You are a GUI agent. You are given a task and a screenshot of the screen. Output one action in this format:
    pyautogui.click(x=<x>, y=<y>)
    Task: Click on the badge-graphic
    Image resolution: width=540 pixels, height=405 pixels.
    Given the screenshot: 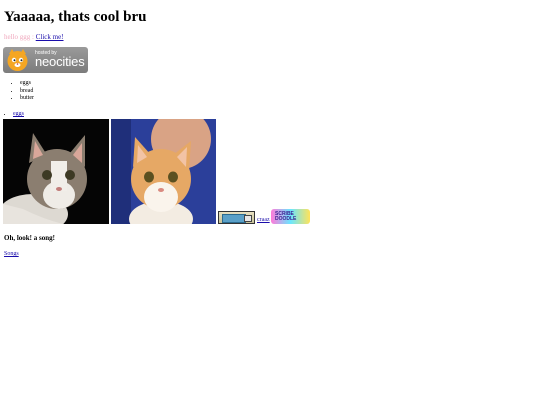 What is the action you would take?
    pyautogui.click(x=234, y=218)
    